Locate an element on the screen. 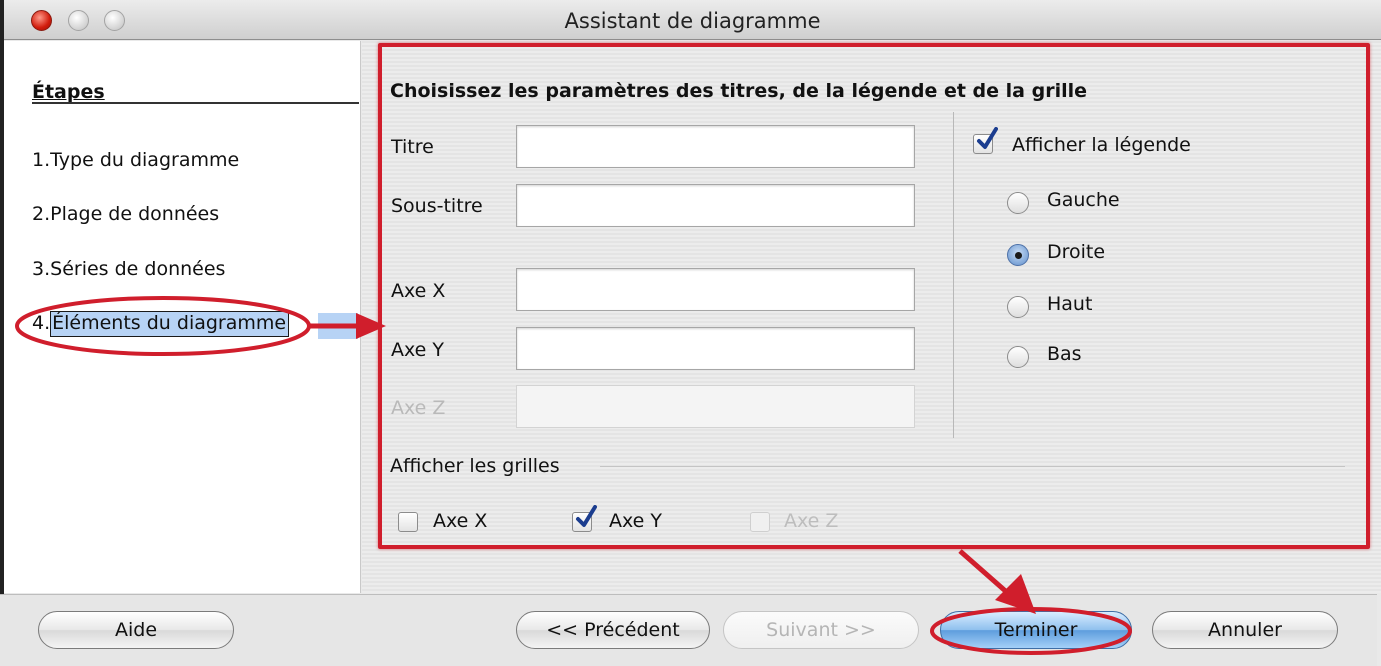  step-number: 4. is located at coordinates (41, 323).